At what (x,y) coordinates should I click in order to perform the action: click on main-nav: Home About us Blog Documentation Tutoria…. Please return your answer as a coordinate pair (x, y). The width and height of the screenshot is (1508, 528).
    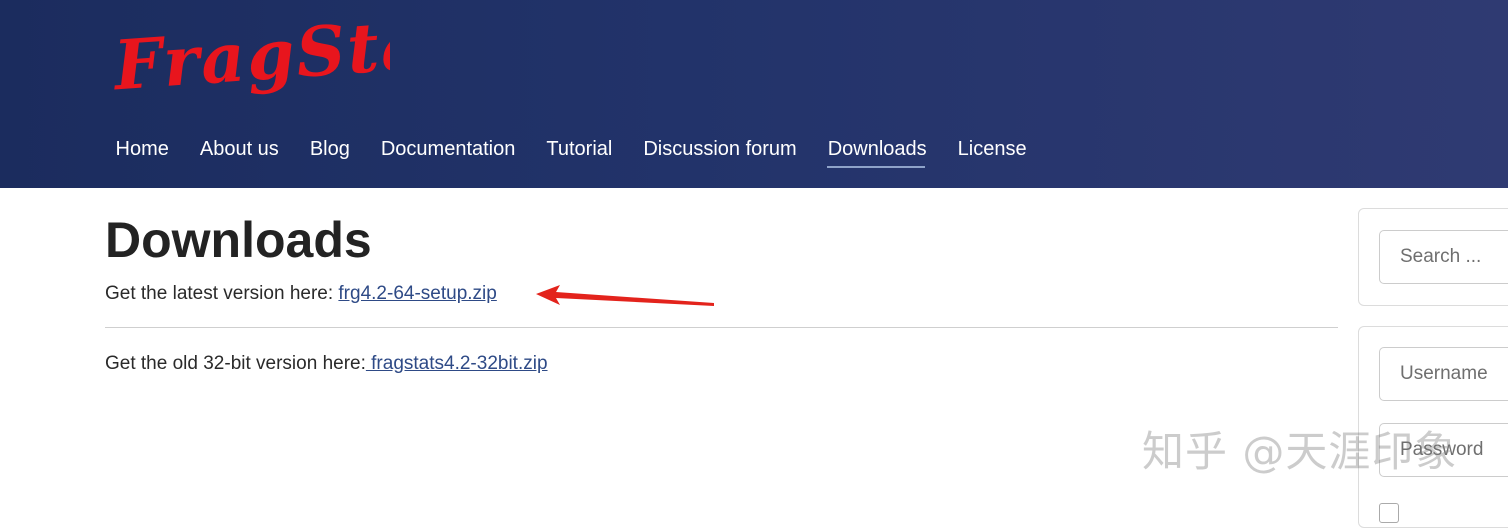
    Looking at the image, I should click on (571, 154).